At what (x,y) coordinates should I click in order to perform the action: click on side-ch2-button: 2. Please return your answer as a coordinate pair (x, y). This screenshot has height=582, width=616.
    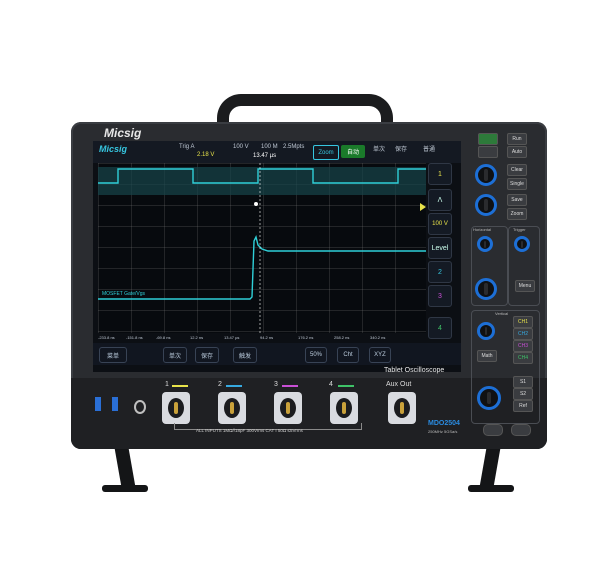
    Looking at the image, I should click on (440, 272).